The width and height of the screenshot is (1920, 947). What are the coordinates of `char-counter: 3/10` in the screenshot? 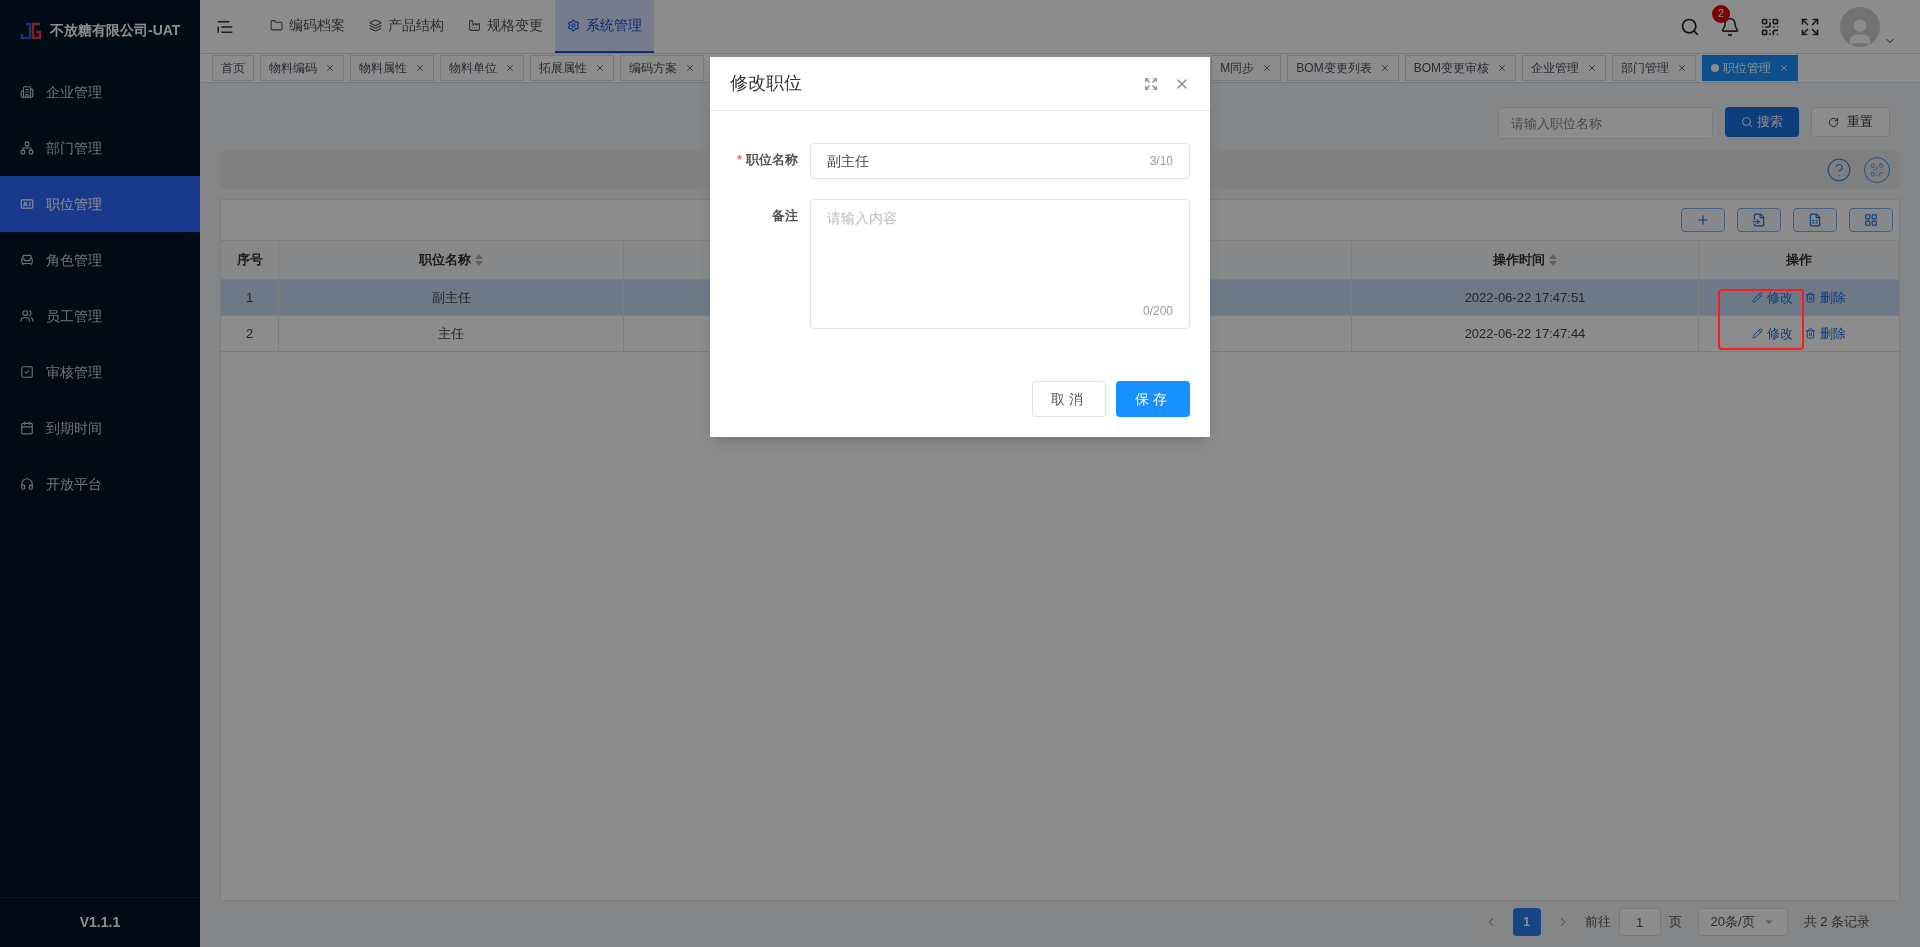 It's located at (1161, 161).